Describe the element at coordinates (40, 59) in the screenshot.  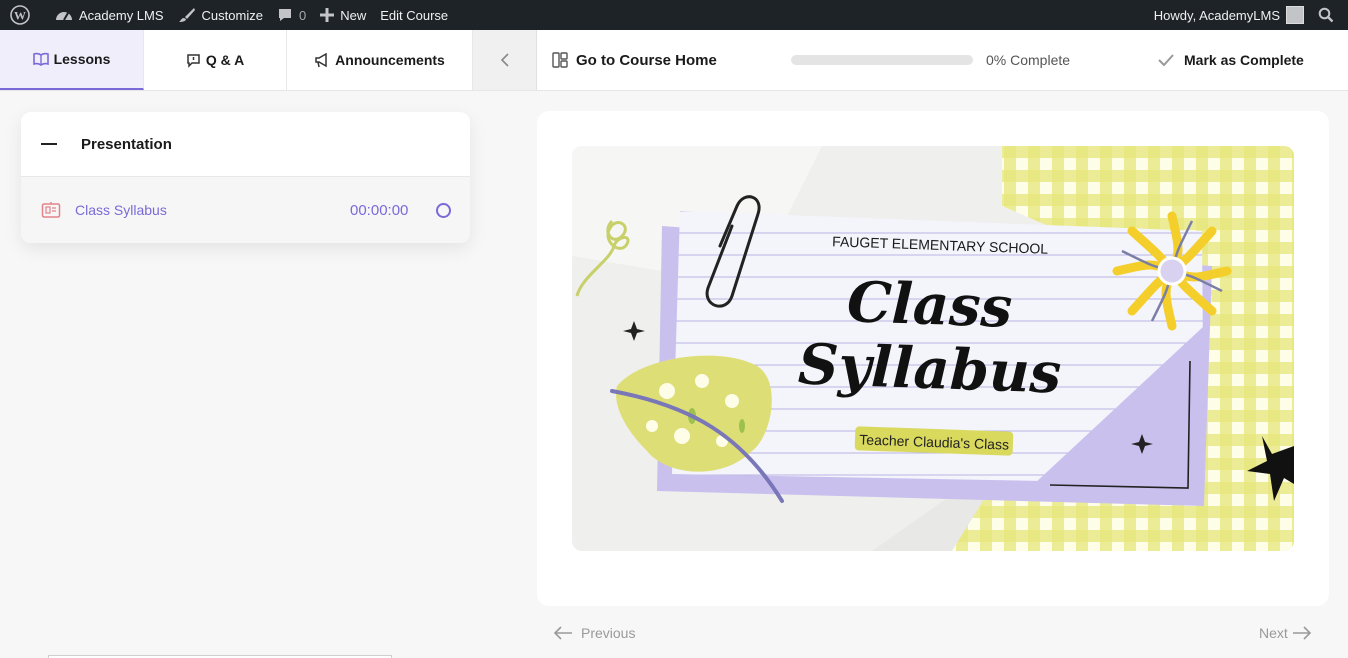
I see `book-icon` at that location.